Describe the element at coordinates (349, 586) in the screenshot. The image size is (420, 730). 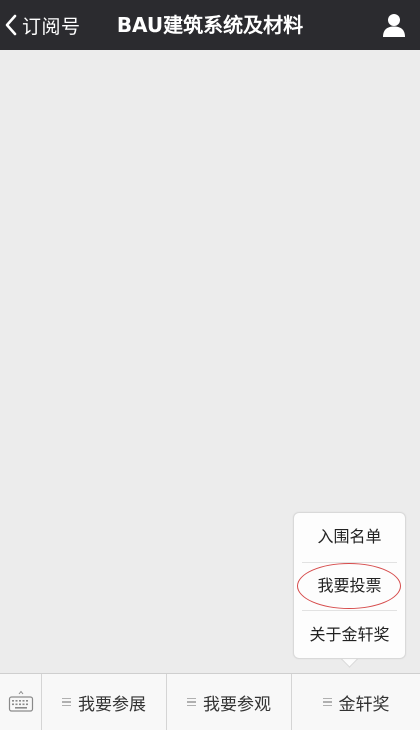
I see `highlight-circle` at that location.